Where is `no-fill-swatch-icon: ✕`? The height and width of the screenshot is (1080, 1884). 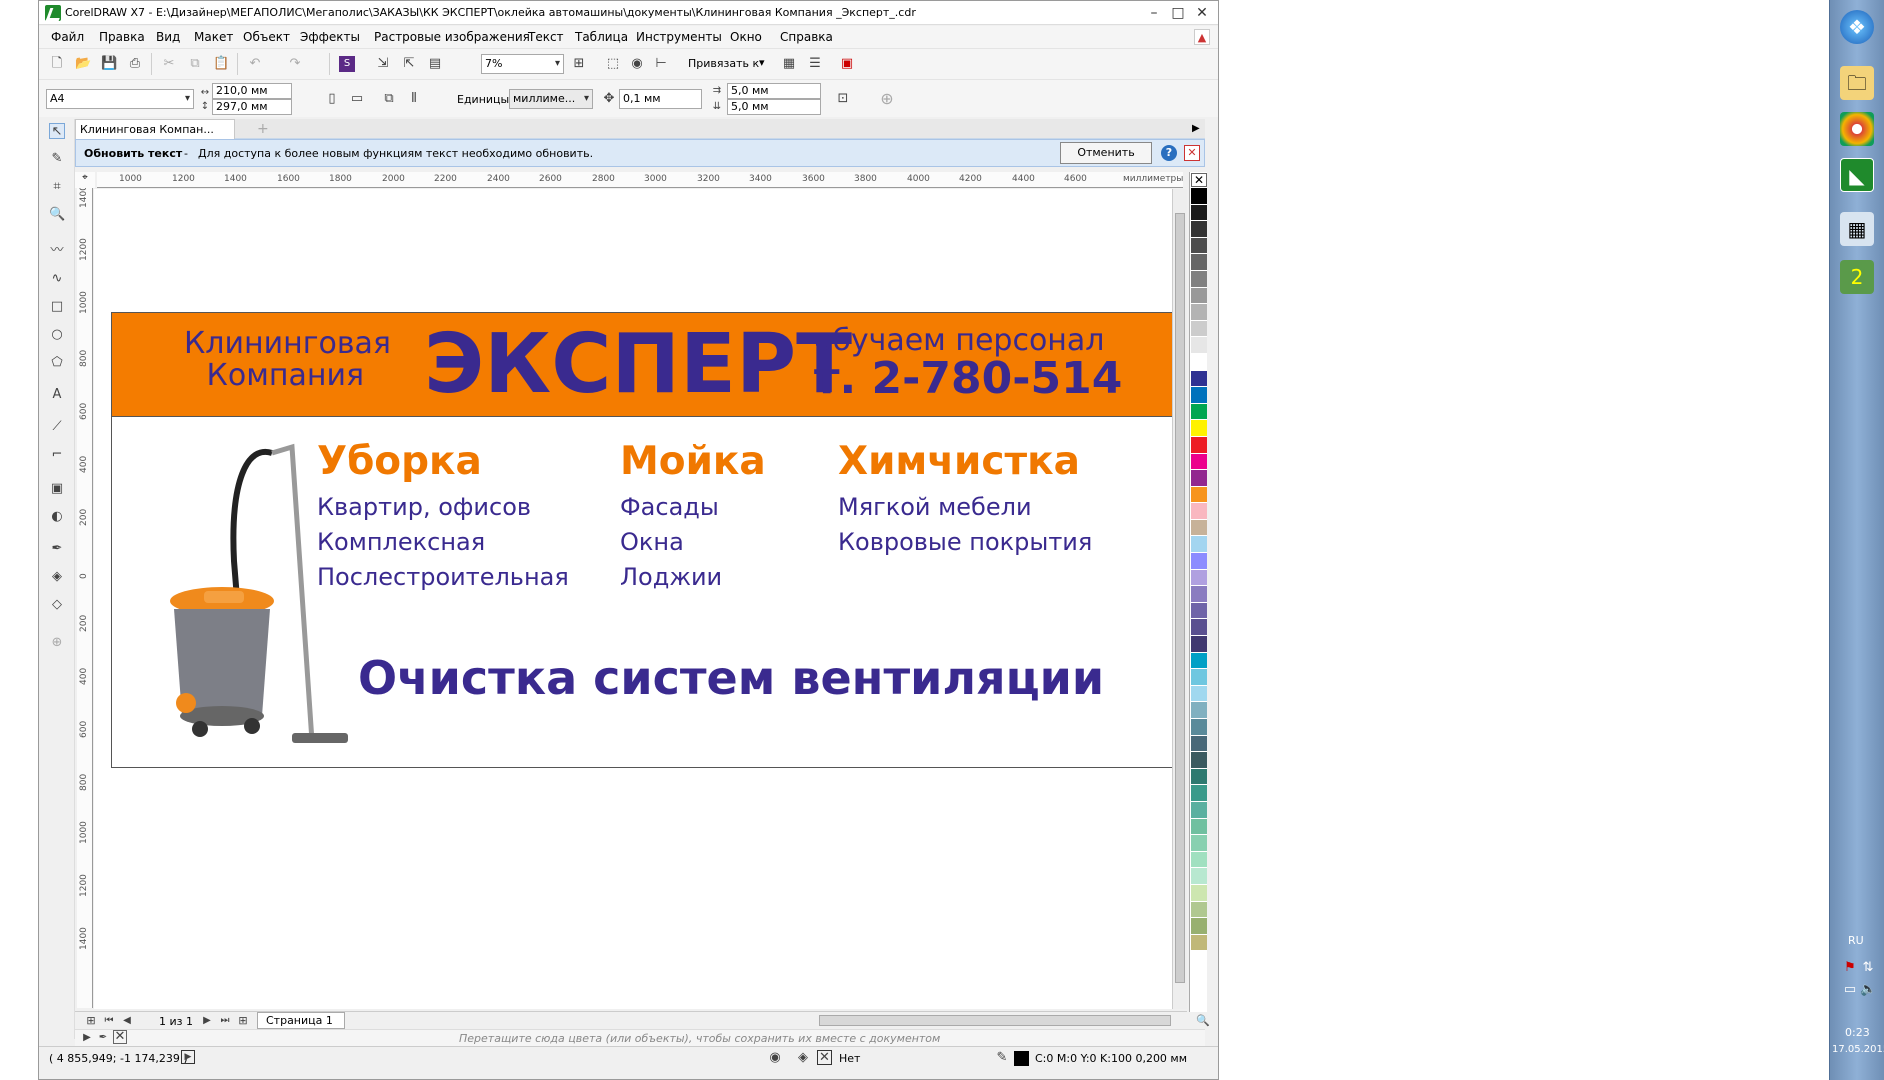 no-fill-swatch-icon: ✕ is located at coordinates (120, 1037).